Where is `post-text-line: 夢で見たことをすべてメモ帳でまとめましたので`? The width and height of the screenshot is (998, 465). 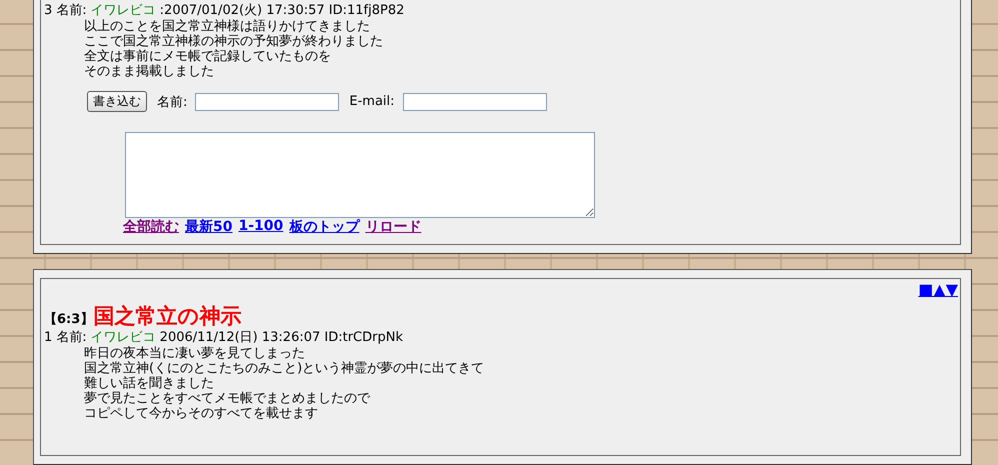
post-text-line: 夢で見たことをすべてメモ帳でまとめましたので is located at coordinates (228, 398).